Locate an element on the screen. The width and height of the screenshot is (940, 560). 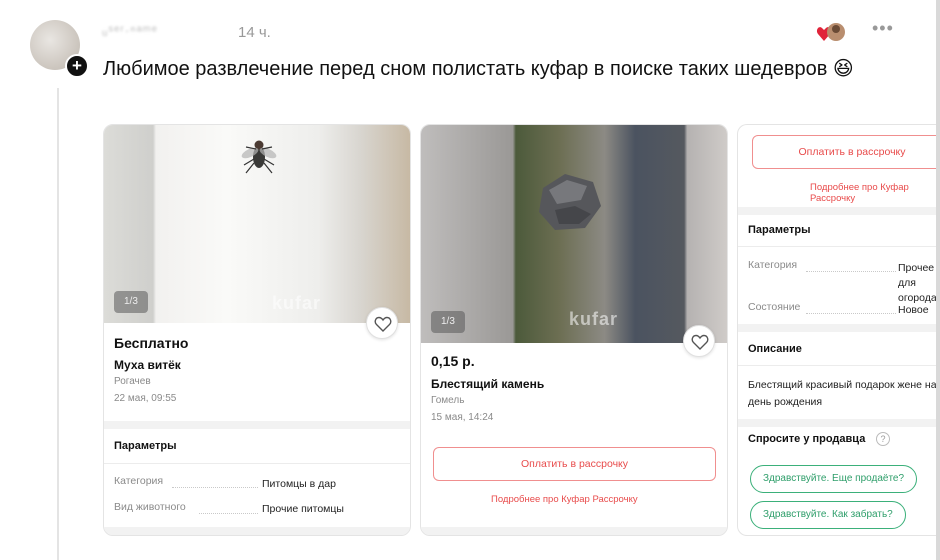
quick-question-chip: Здравствуйте. Еще продаёте? is located at coordinates (834, 479).